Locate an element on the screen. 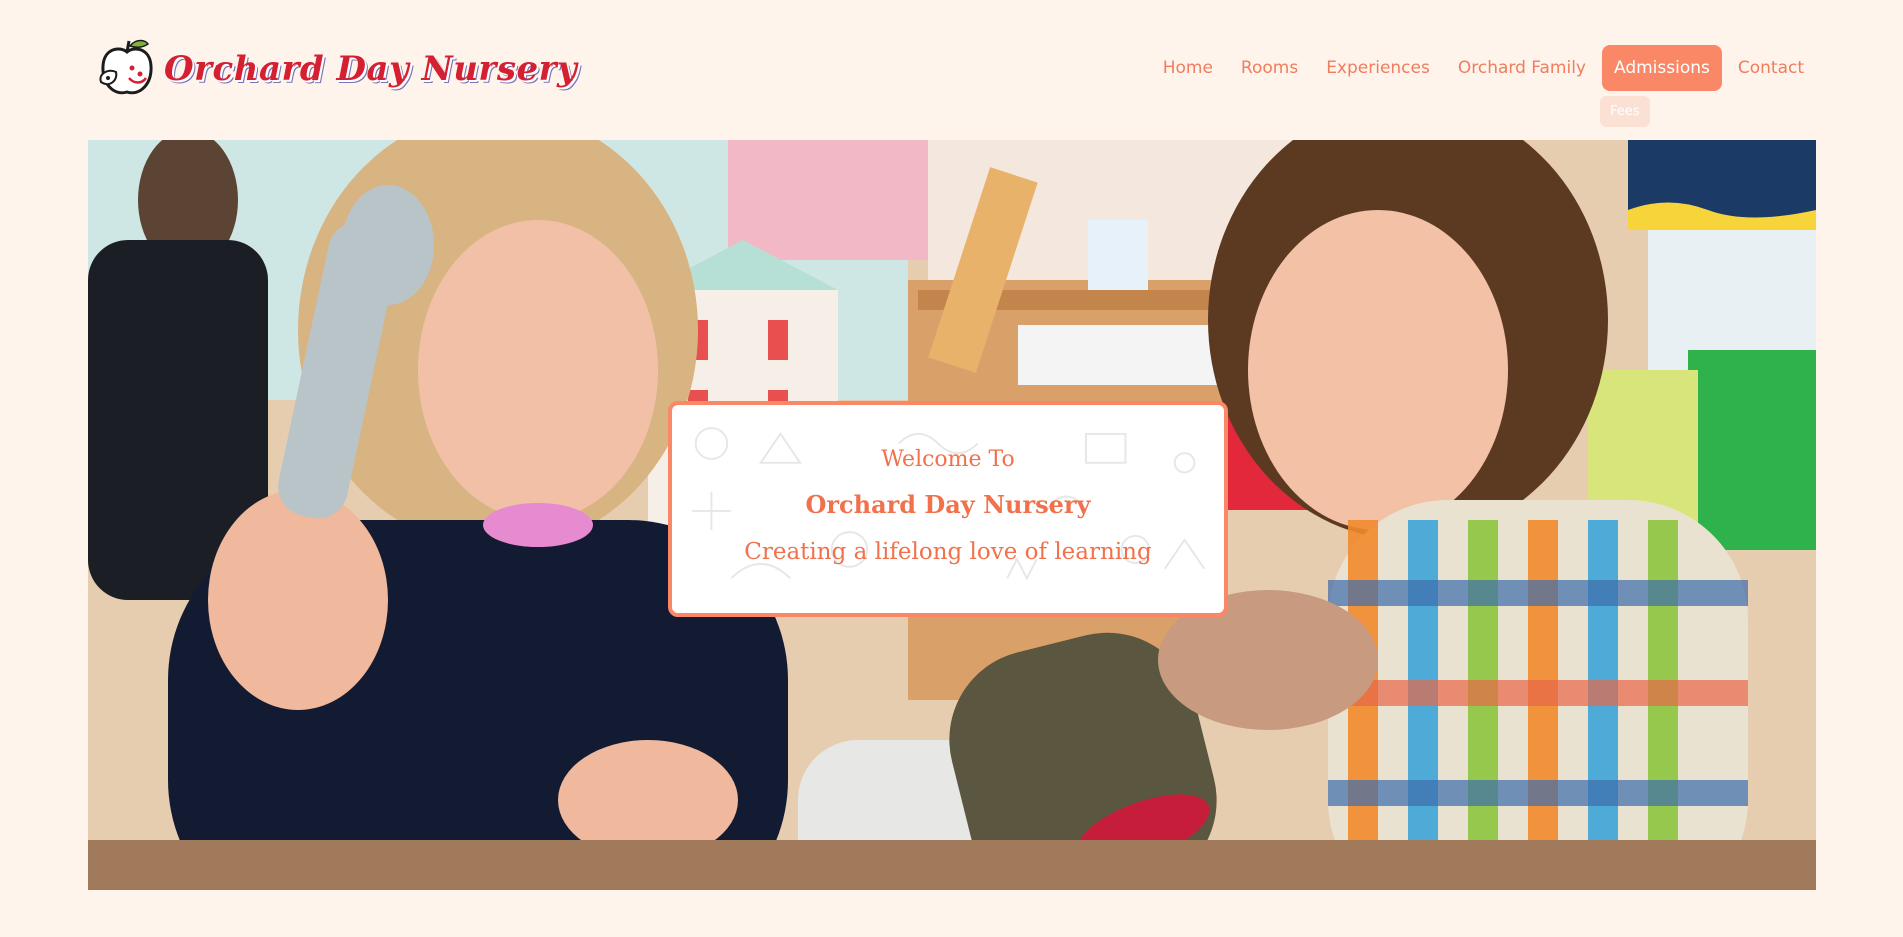 This screenshot has height=937, width=1903. site-title: Orchard Day Nursery is located at coordinates (371, 69).